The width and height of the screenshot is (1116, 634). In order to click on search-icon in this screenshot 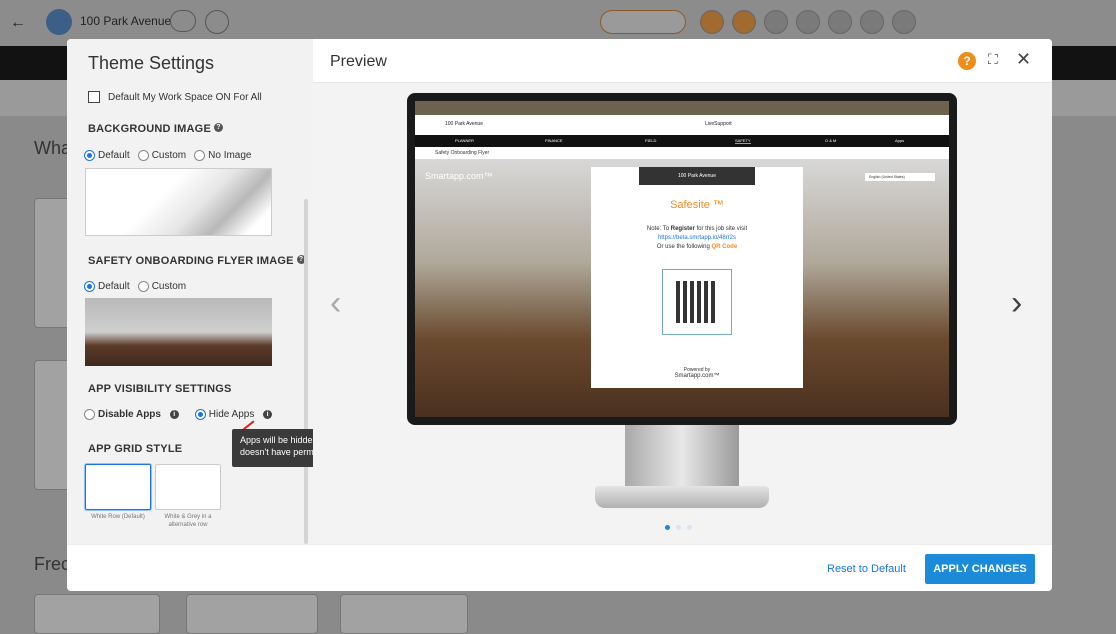, I will do `click(217, 22)`.